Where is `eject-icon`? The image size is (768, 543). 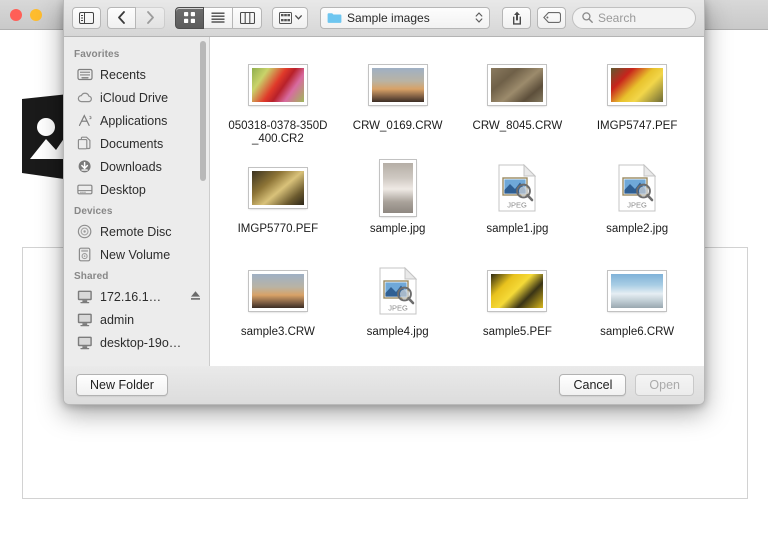 eject-icon is located at coordinates (195, 295).